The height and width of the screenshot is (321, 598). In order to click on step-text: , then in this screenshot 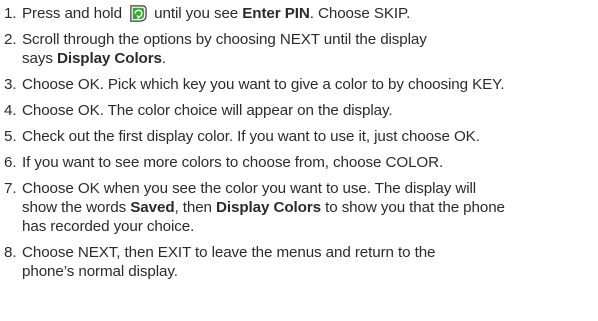, I will do `click(195, 207)`.